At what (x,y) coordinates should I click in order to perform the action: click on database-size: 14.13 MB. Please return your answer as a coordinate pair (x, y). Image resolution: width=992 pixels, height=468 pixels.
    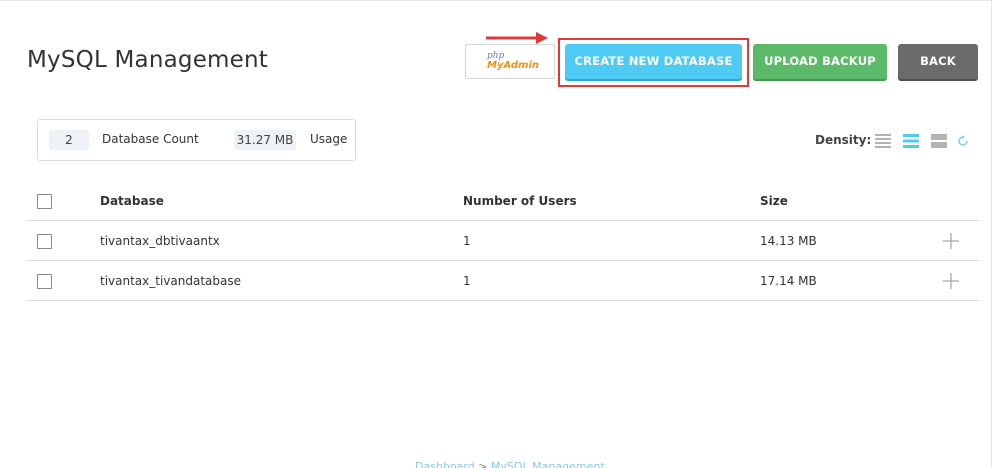
    Looking at the image, I should click on (788, 241).